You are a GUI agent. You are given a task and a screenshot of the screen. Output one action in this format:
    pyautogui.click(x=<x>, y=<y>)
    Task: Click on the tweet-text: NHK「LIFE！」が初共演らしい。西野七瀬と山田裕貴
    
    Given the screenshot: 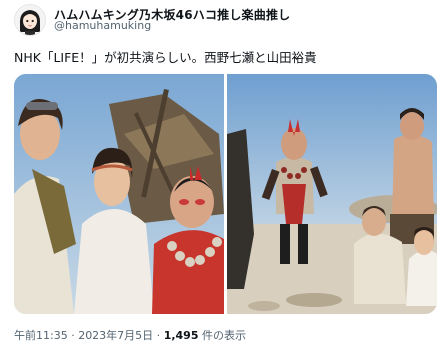 What is the action you would take?
    pyautogui.click(x=165, y=57)
    